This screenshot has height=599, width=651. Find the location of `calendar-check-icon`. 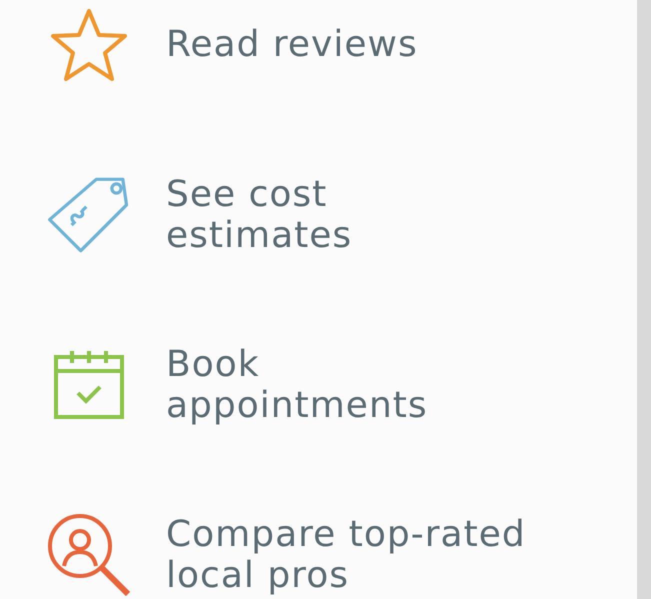

calendar-check-icon is located at coordinates (89, 385).